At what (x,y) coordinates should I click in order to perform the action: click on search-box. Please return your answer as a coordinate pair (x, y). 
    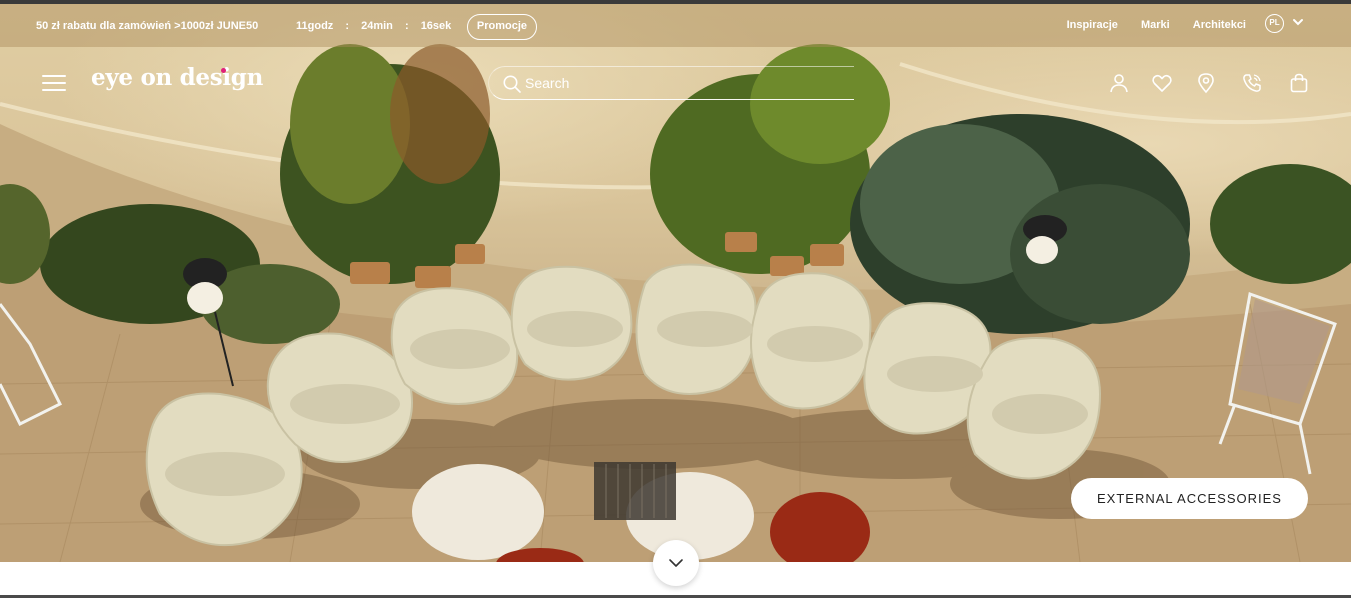
    Looking at the image, I should click on (671, 83).